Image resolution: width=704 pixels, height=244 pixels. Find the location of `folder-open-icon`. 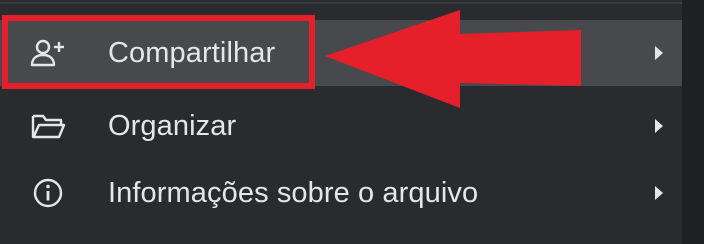

folder-open-icon is located at coordinates (48, 126).